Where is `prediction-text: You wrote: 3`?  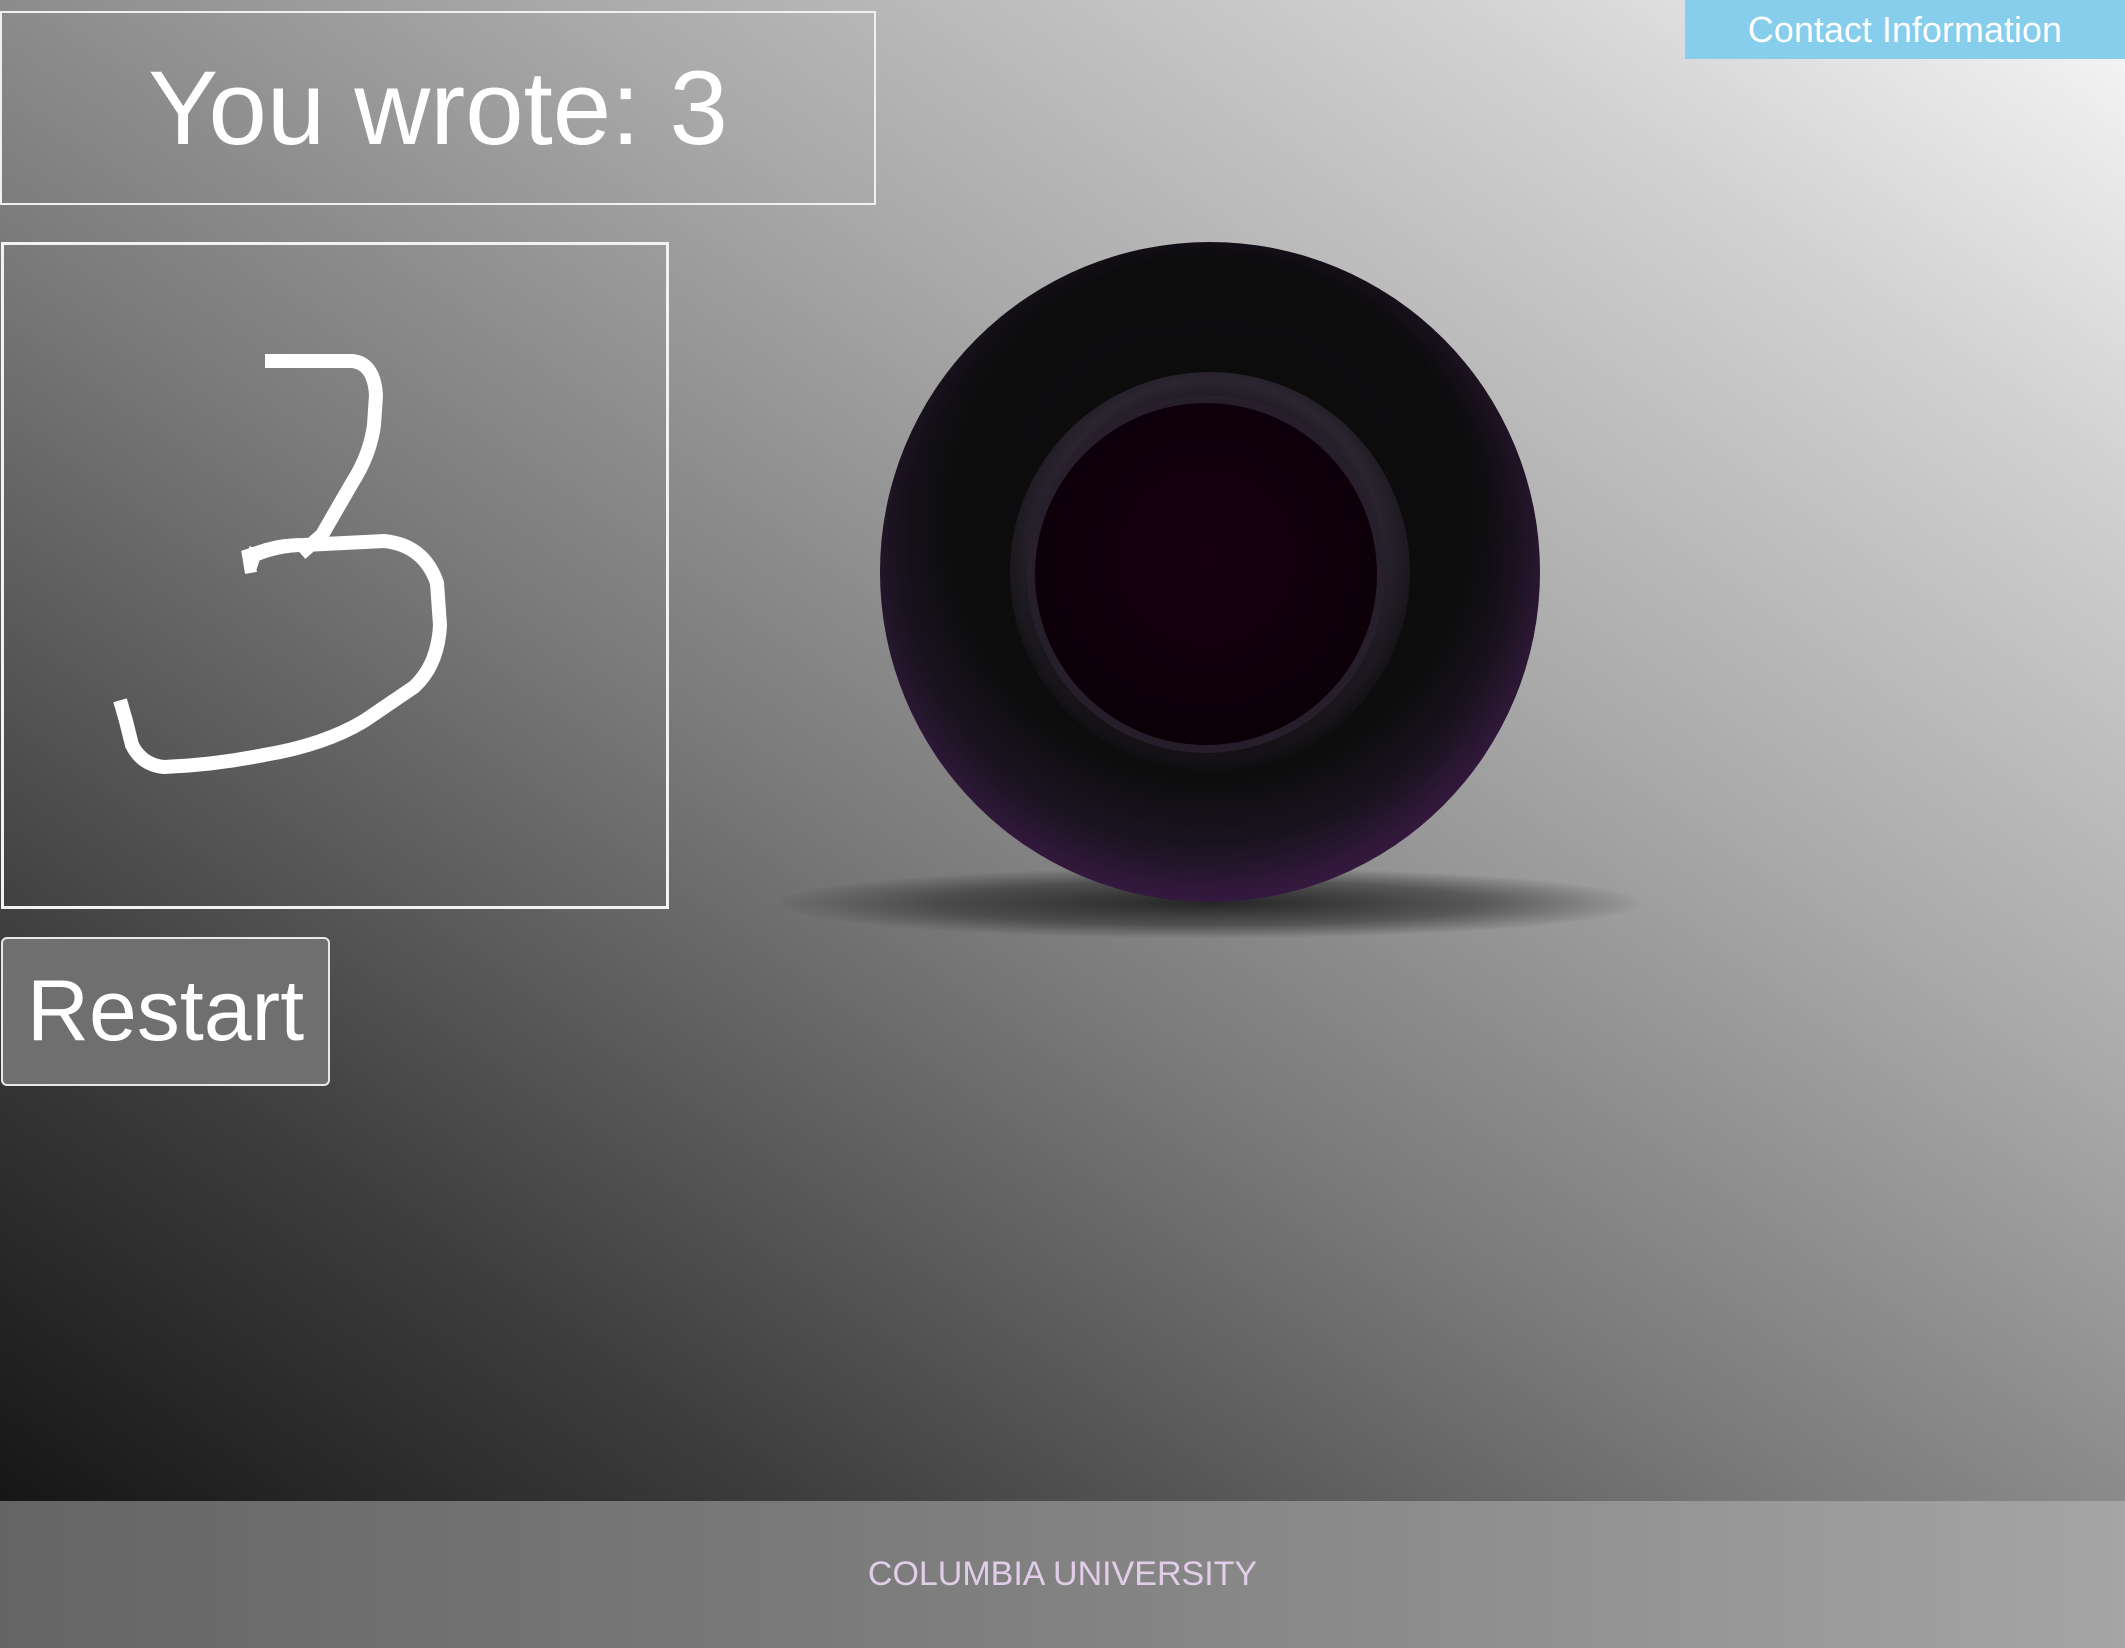 prediction-text: You wrote: 3 is located at coordinates (438, 108).